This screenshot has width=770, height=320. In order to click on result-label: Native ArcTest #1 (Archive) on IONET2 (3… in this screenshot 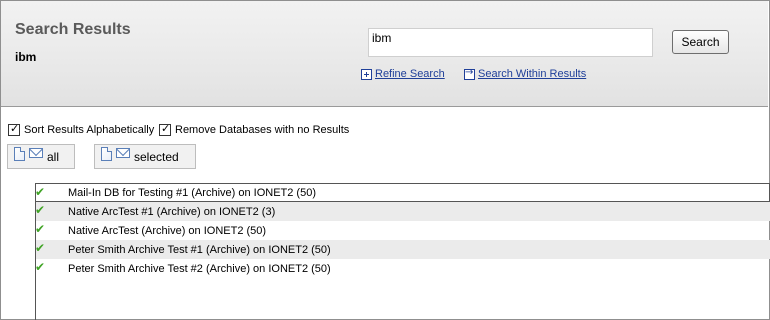, I will do `click(171, 212)`.